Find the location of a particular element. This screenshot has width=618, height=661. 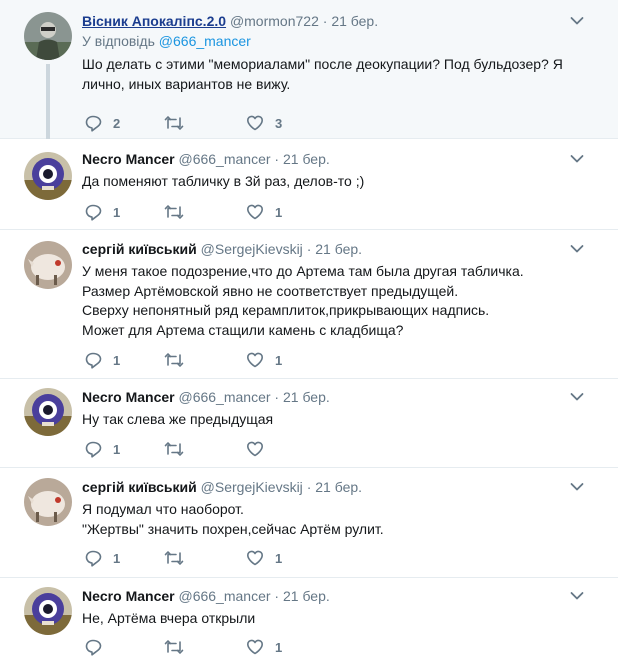

thread-line is located at coordinates (48, 101).